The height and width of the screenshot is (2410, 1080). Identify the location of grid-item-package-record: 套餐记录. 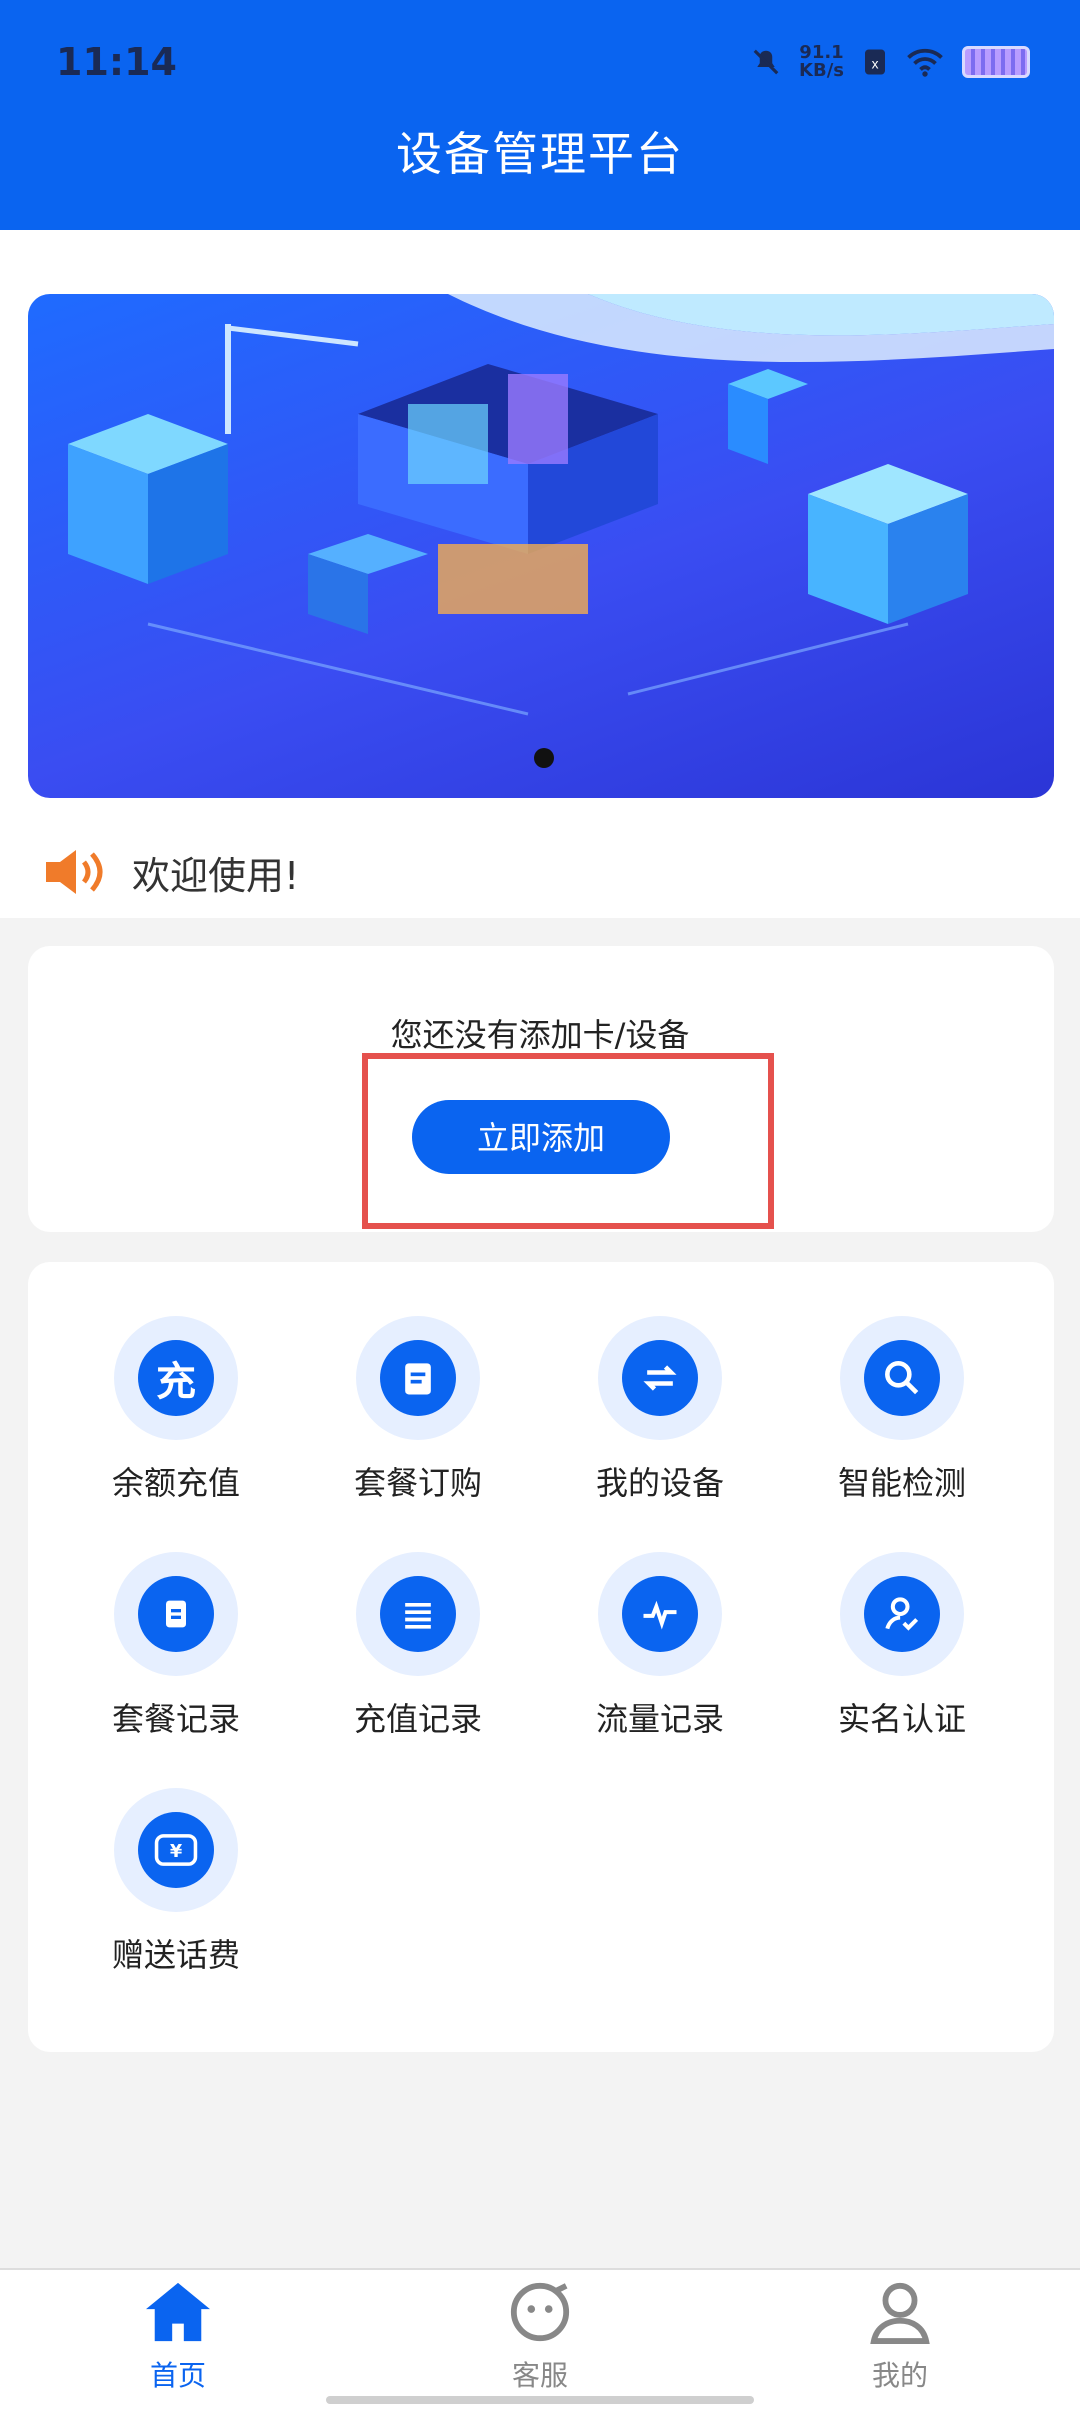
(176, 1646).